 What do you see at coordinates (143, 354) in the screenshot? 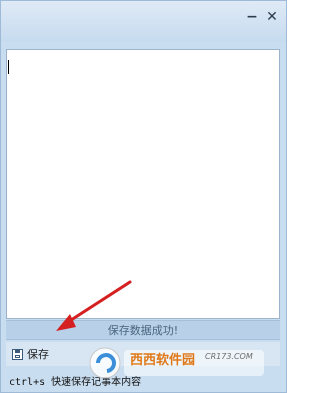
I see `toolbar: 保存` at bounding box center [143, 354].